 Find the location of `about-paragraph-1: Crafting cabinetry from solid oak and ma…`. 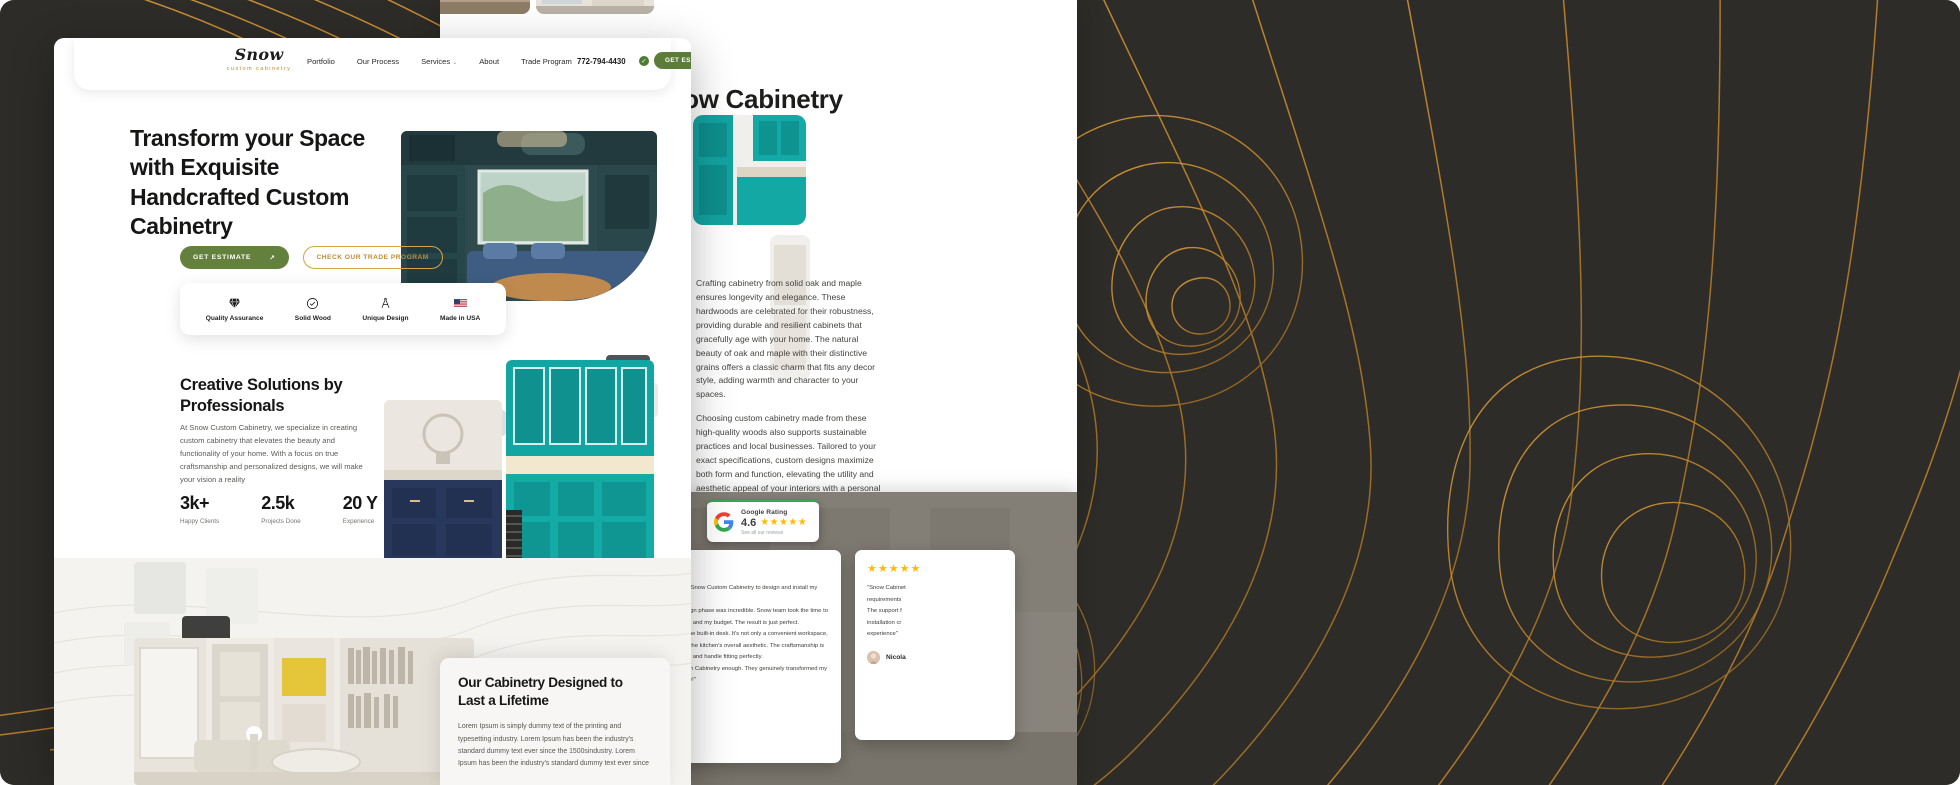

about-paragraph-1: Crafting cabinetry from solid oak and ma… is located at coordinates (785, 339).